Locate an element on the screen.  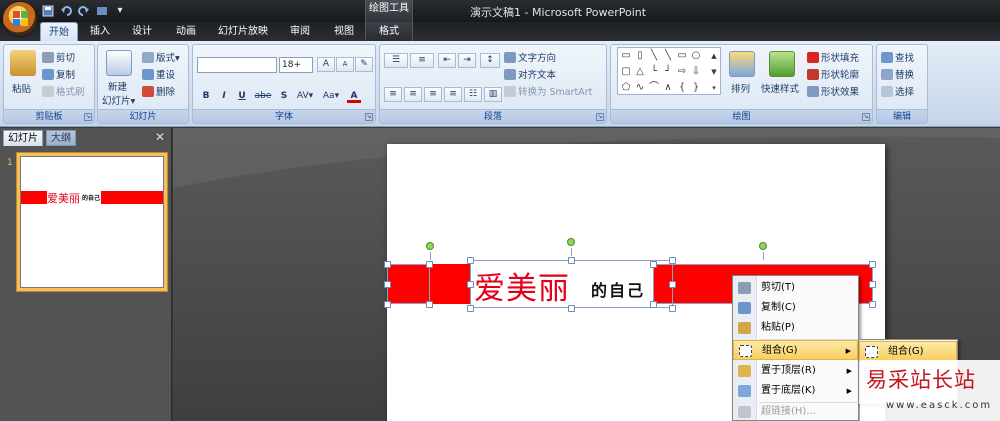
rotation-handle-text is located at coordinates (571, 242).